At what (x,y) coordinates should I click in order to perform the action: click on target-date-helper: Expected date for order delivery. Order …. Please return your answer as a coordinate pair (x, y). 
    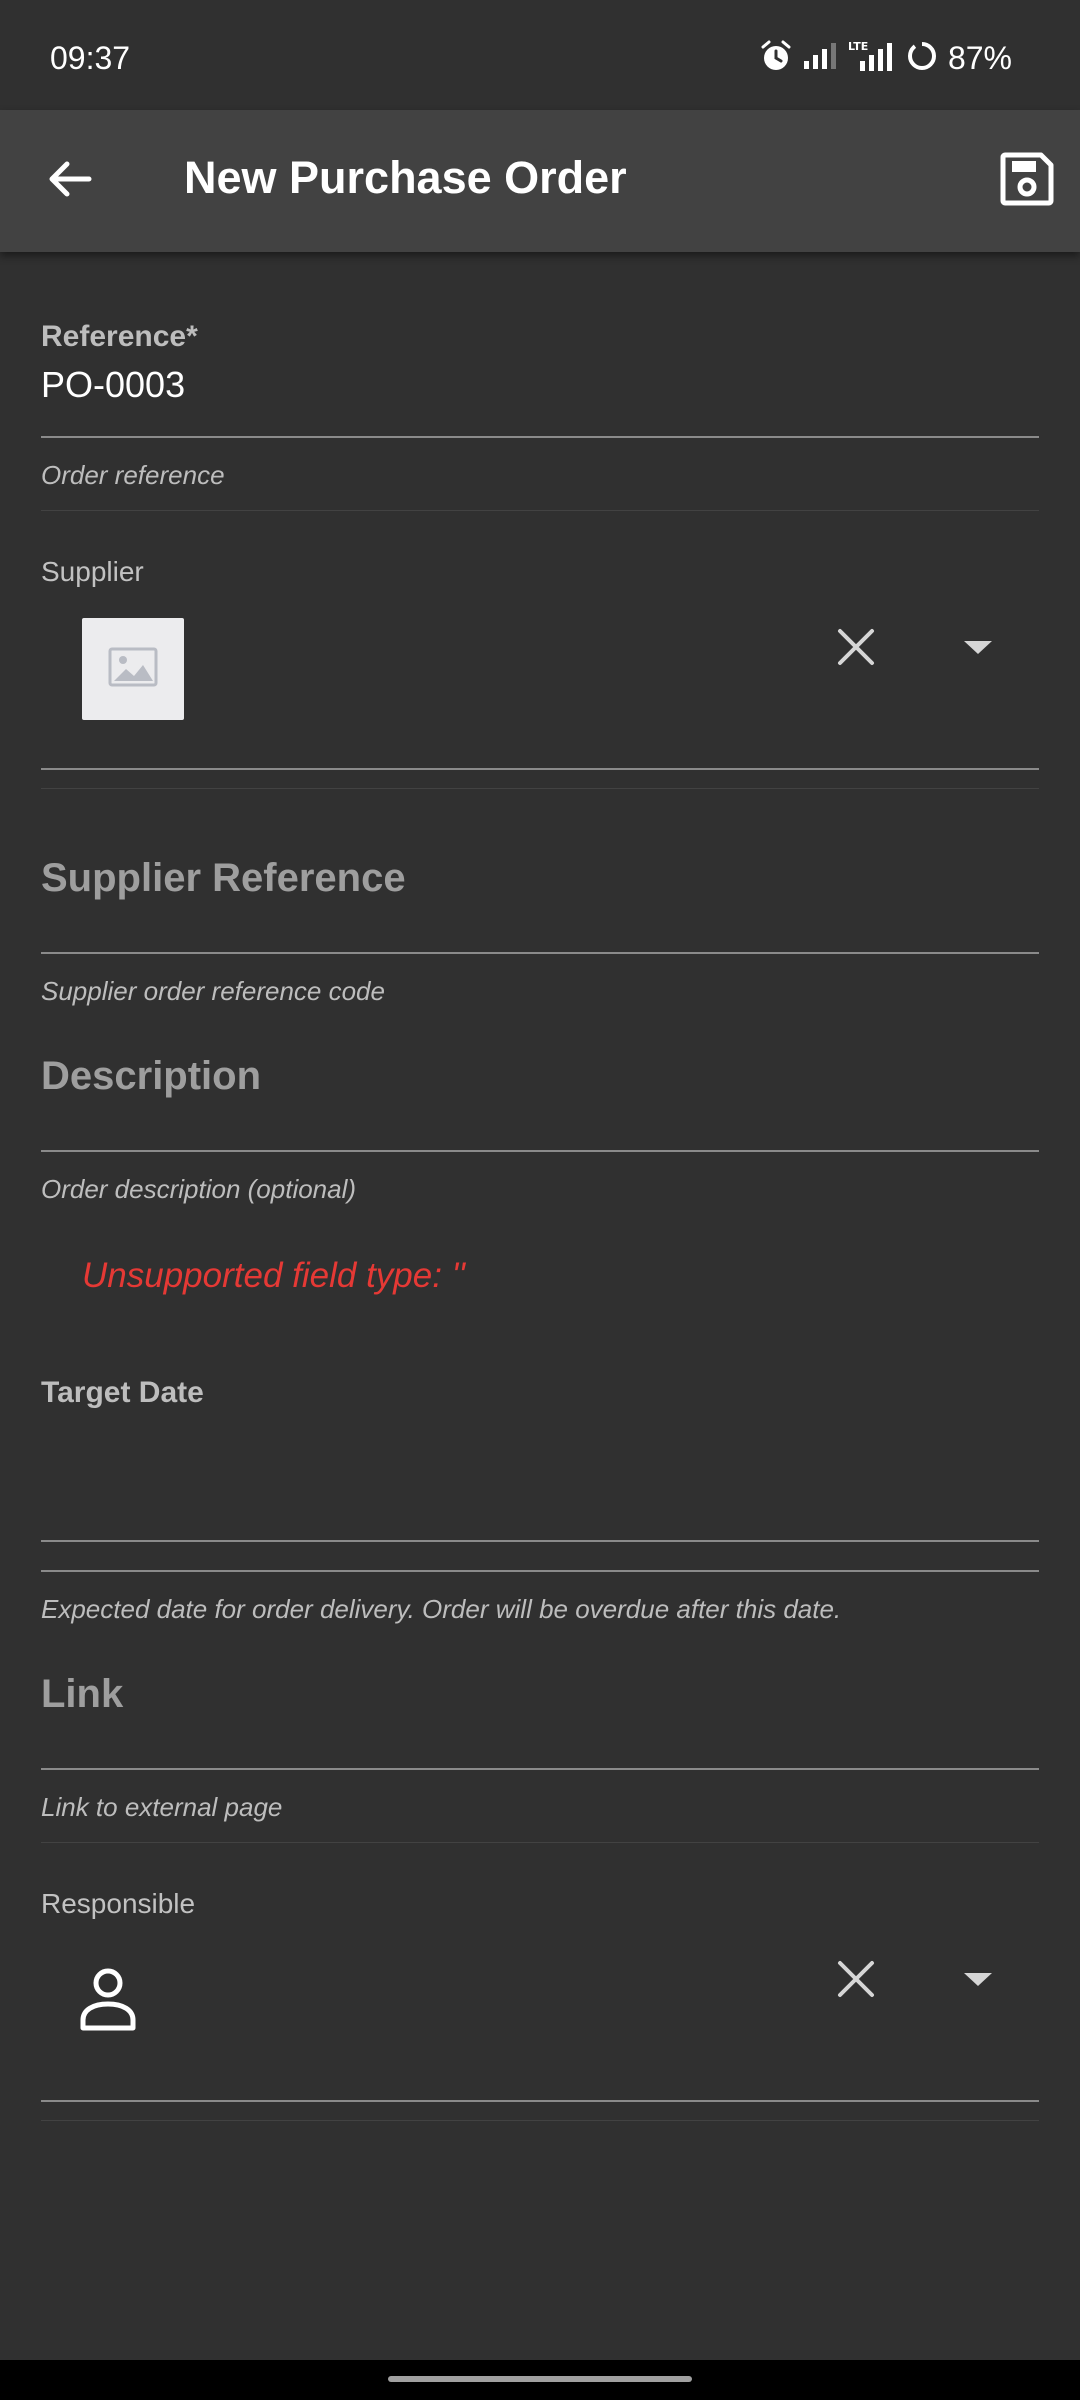
    Looking at the image, I should click on (441, 1609).